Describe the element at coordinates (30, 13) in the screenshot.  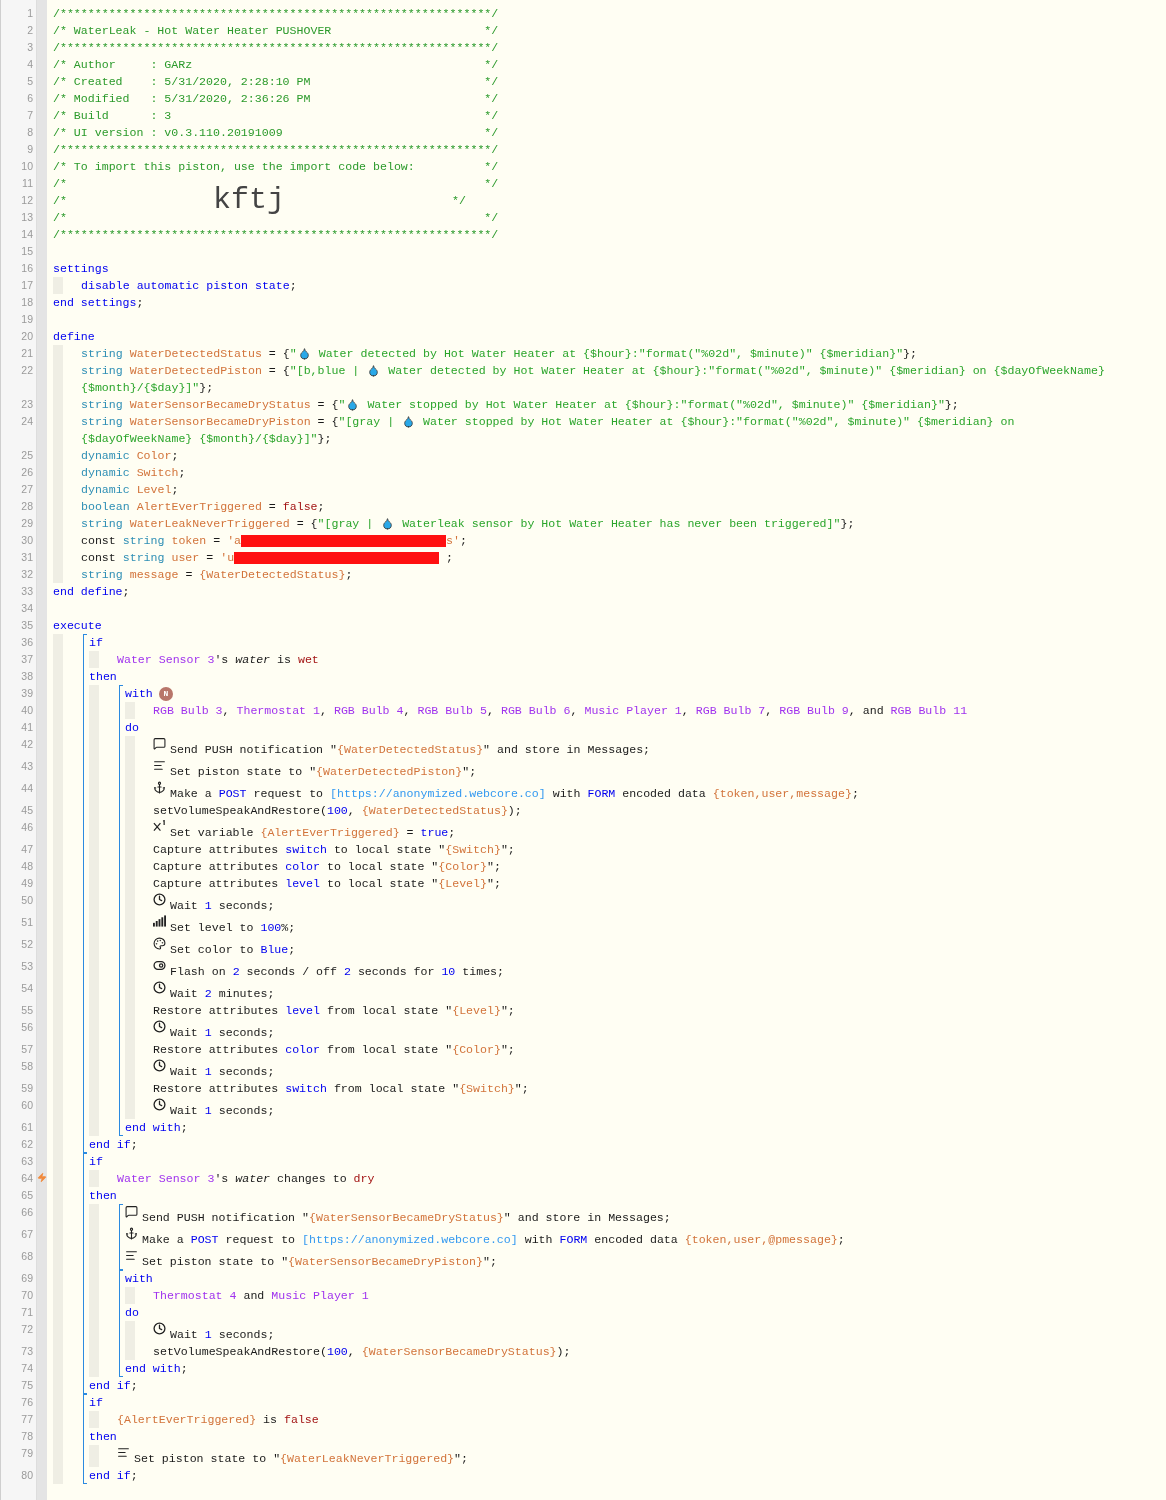
I see `line-number: 1` at that location.